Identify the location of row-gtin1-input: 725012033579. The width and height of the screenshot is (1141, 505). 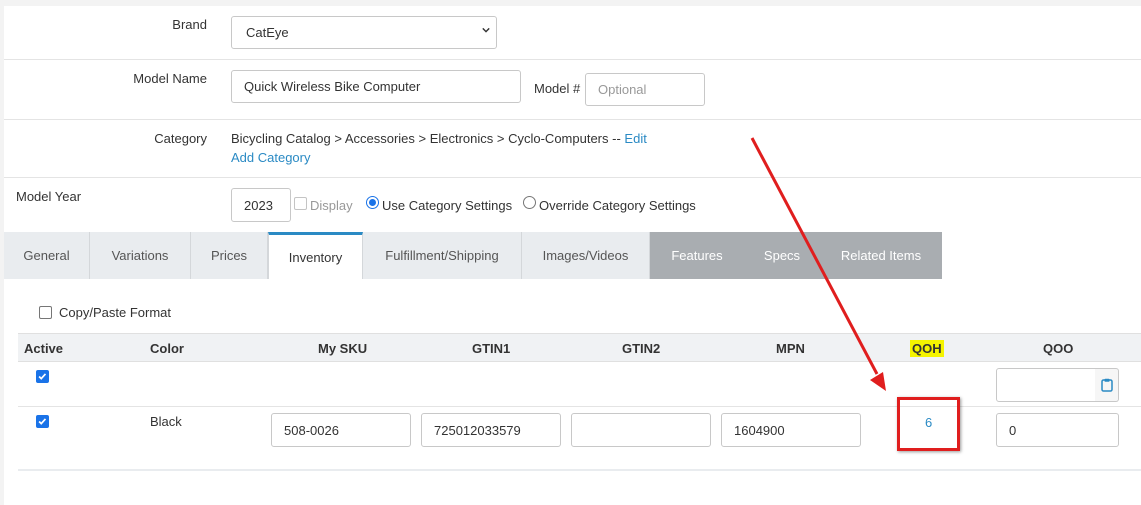
(491, 430).